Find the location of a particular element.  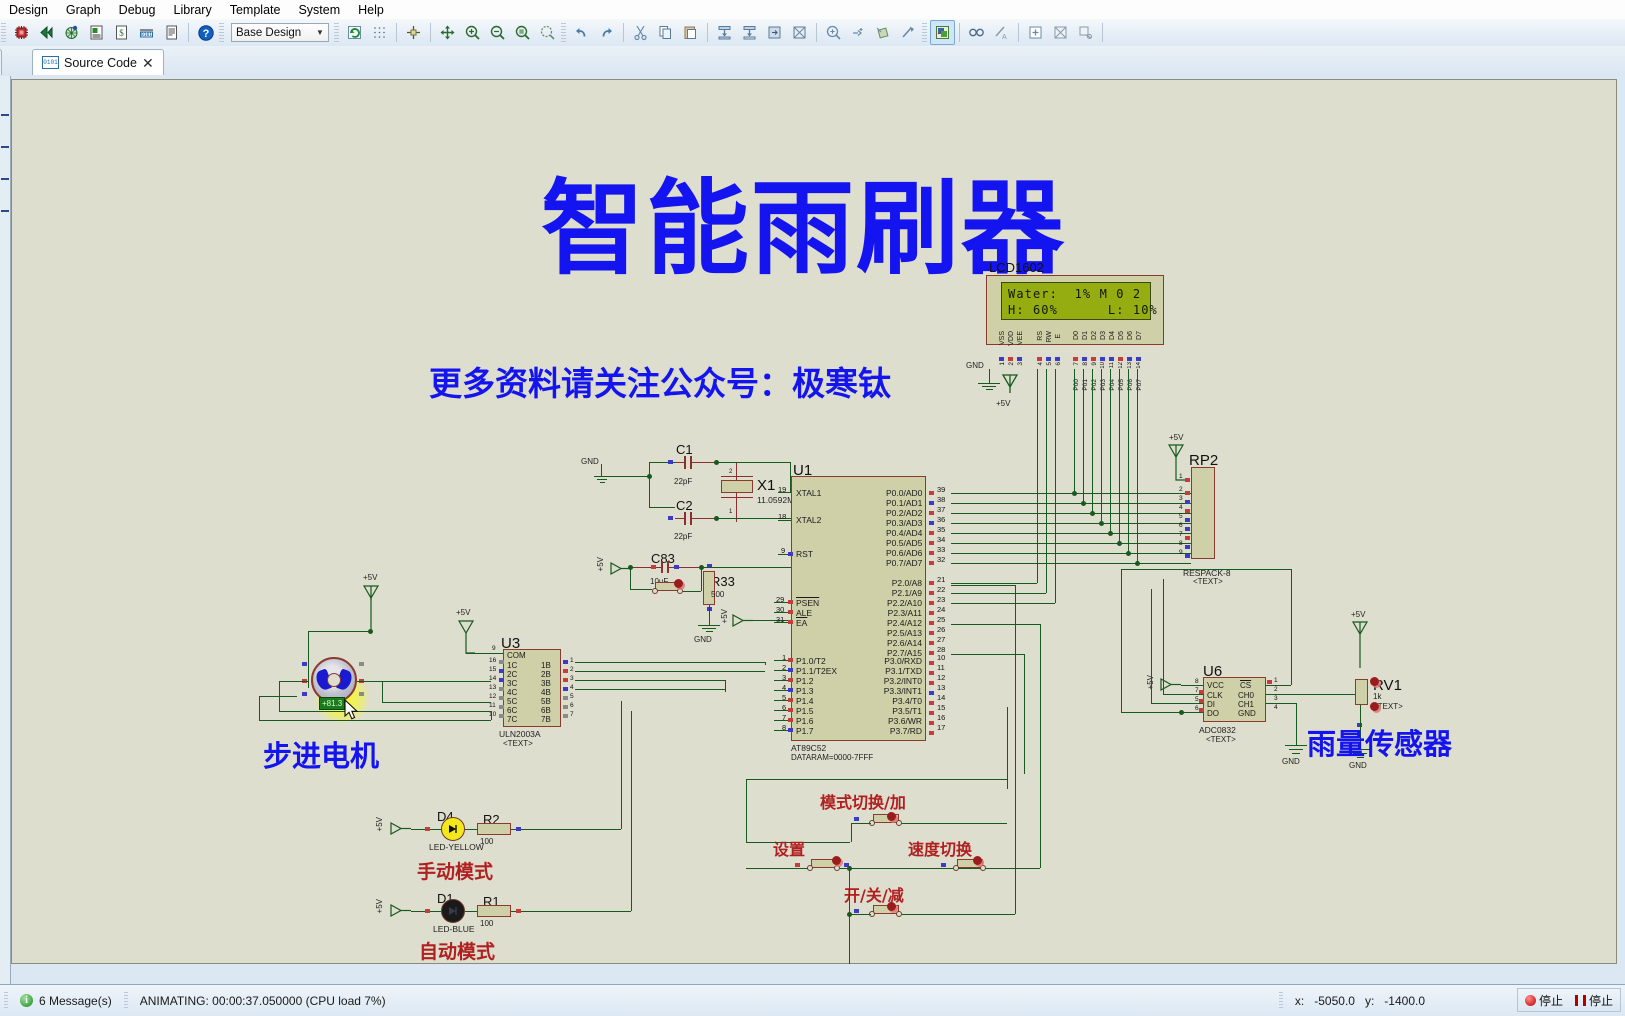

menu-item-template: Template is located at coordinates (255, 10).